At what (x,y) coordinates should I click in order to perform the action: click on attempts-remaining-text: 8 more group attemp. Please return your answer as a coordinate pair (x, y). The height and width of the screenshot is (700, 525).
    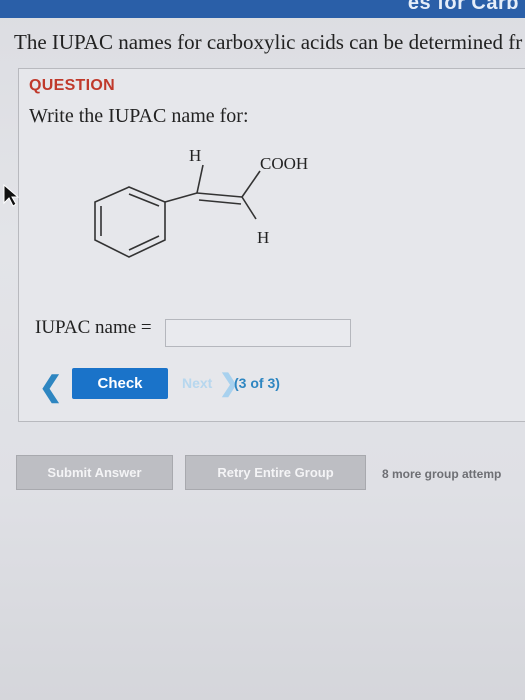
    Looking at the image, I should click on (442, 474).